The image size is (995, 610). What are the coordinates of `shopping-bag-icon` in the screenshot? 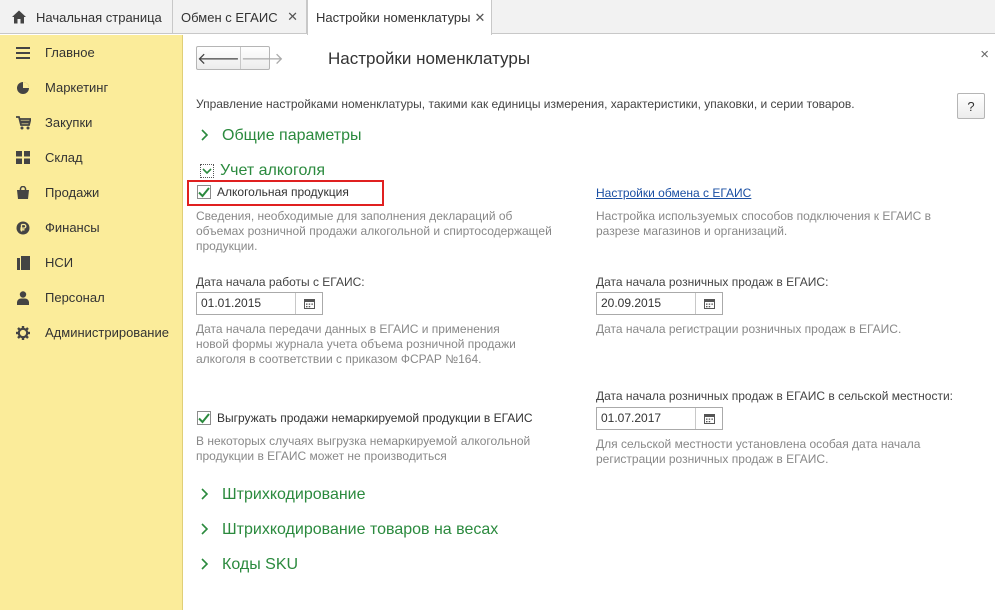 It's located at (23, 193).